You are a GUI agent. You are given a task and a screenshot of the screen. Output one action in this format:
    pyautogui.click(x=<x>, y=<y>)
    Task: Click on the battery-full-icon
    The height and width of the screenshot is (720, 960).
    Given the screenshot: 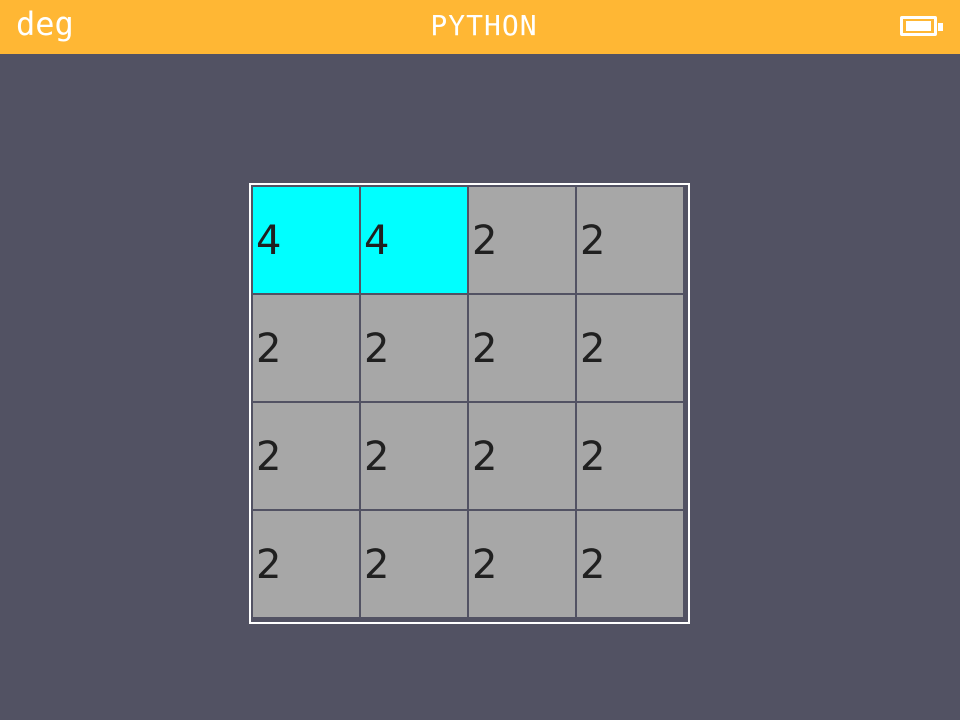 What is the action you would take?
    pyautogui.click(x=921, y=26)
    